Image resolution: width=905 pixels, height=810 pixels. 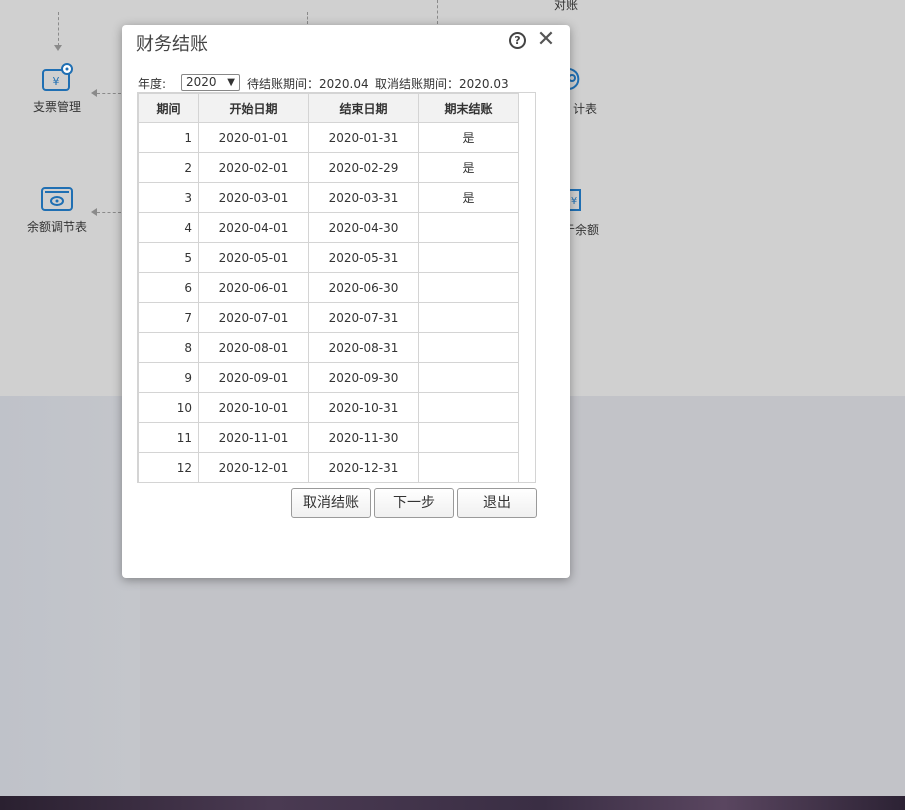 What do you see at coordinates (363, 287) in the screenshot?
I see `cell-end-date: 2020-06-30` at bounding box center [363, 287].